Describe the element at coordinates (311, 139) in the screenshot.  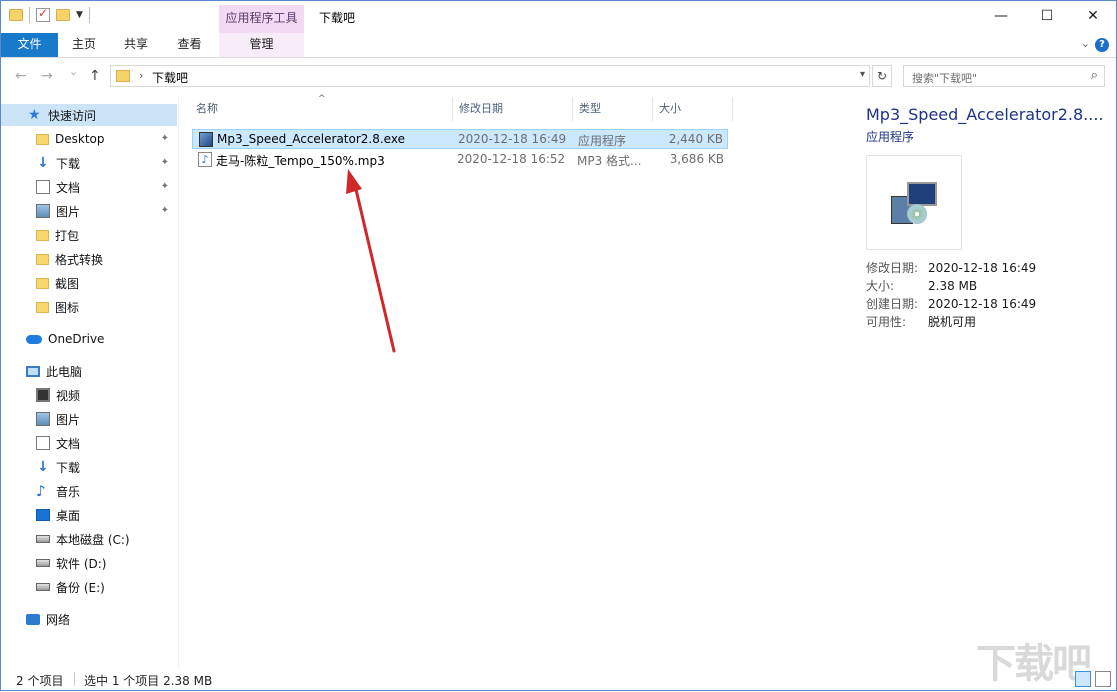
I see `file-name: Mp3_Speed_Accelerator2.8.exe` at that location.